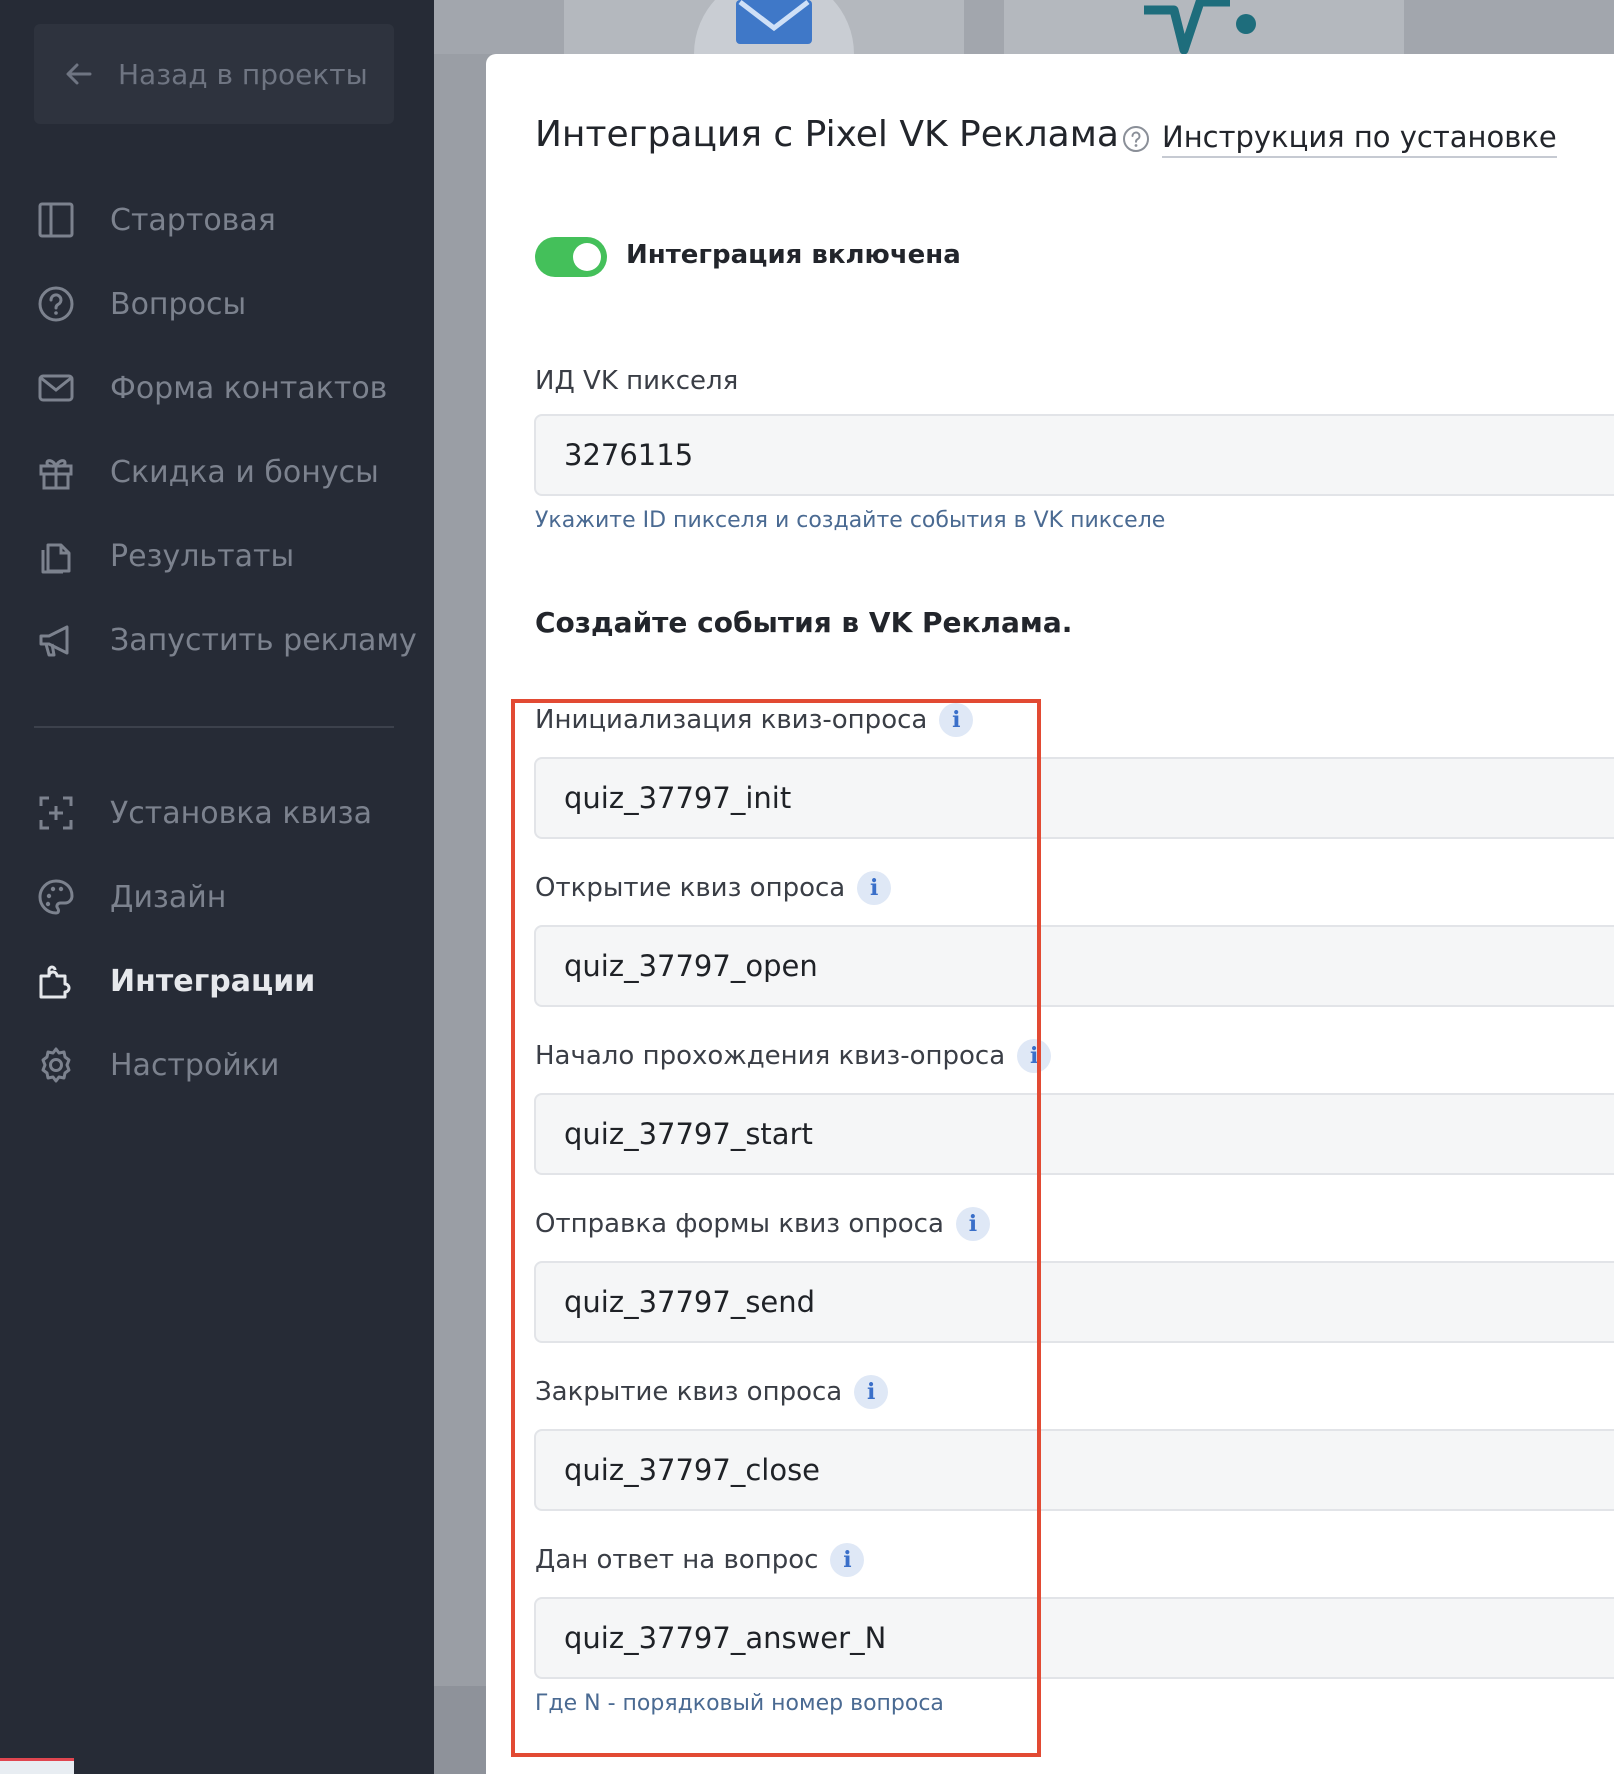 Image resolution: width=1614 pixels, height=1774 pixels. Describe the element at coordinates (1074, 798) in the screenshot. I see `event-init-input` at that location.